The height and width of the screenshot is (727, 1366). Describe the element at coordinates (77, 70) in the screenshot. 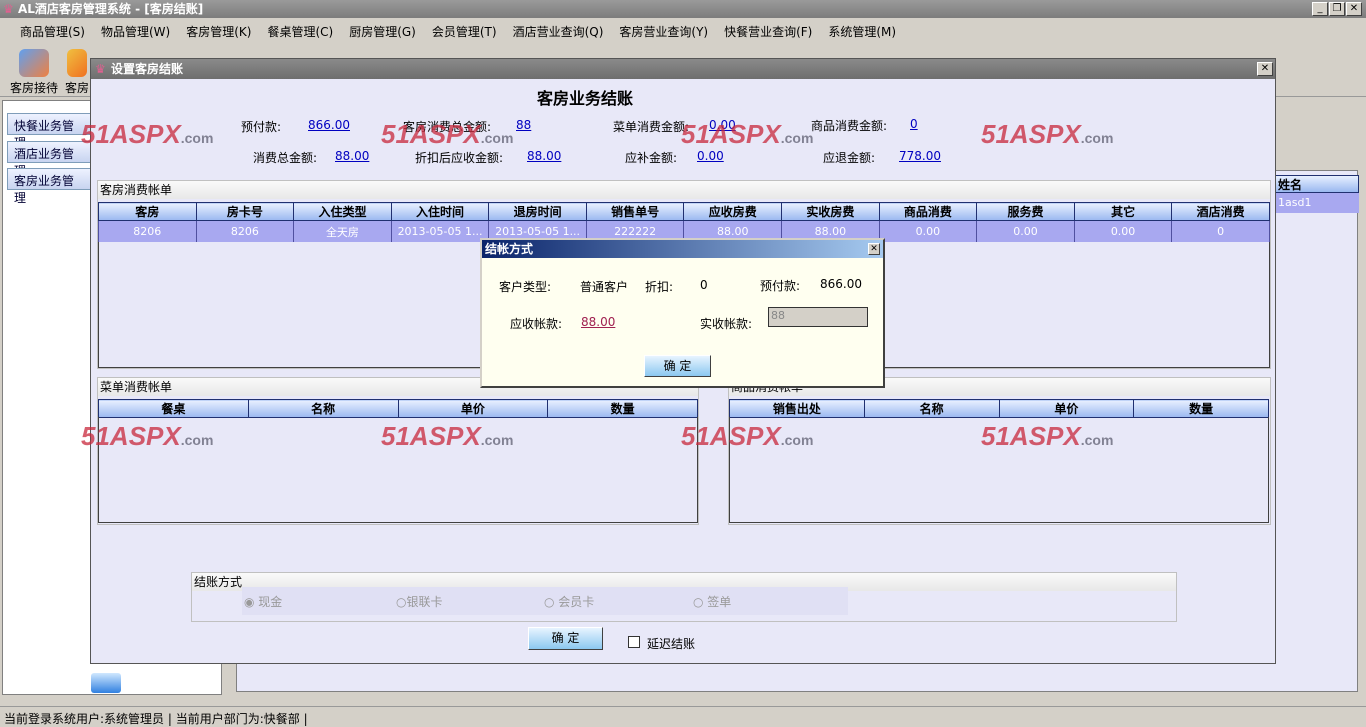

I see `room-tool-button: 客房` at that location.